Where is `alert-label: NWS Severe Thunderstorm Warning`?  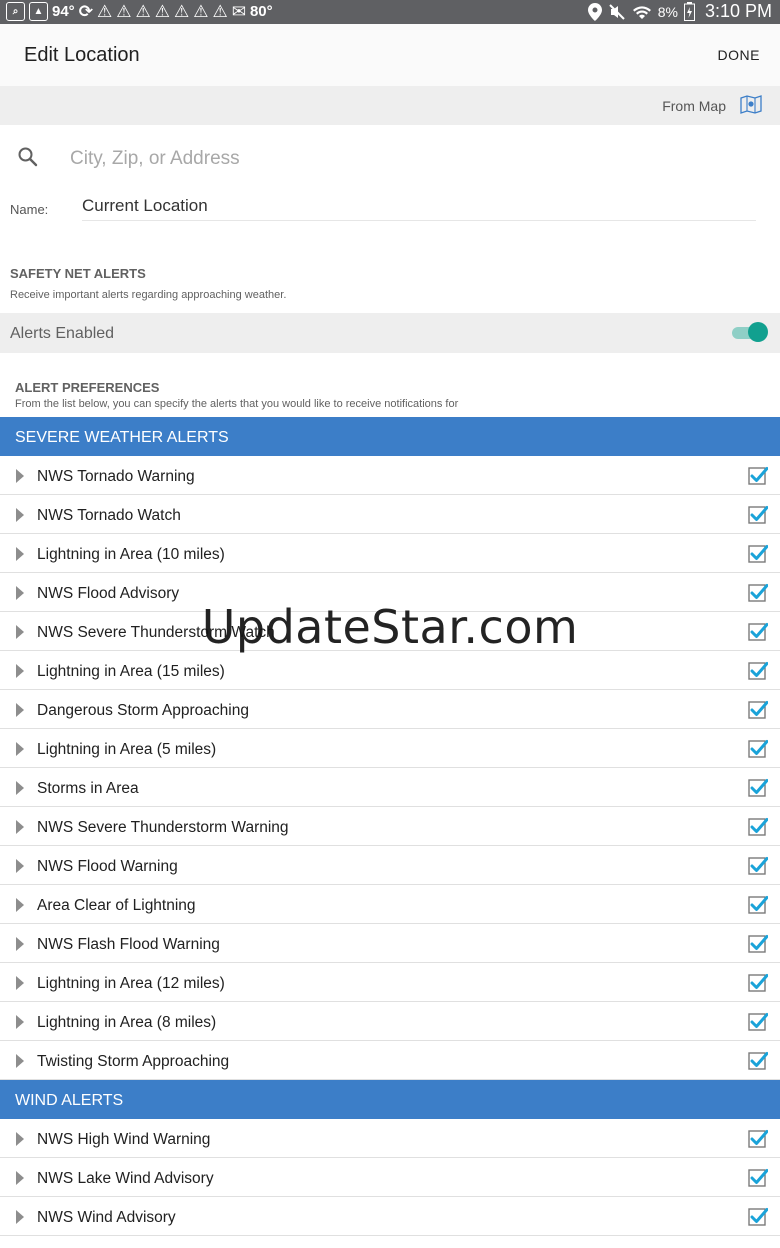
alert-label: NWS Severe Thunderstorm Warning is located at coordinates (163, 827).